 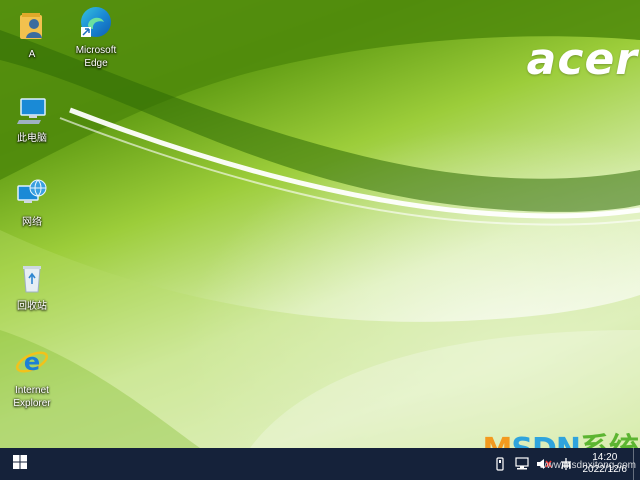 What do you see at coordinates (32, 397) in the screenshot?
I see `desktop-icon-label: Internet Explorer` at bounding box center [32, 397].